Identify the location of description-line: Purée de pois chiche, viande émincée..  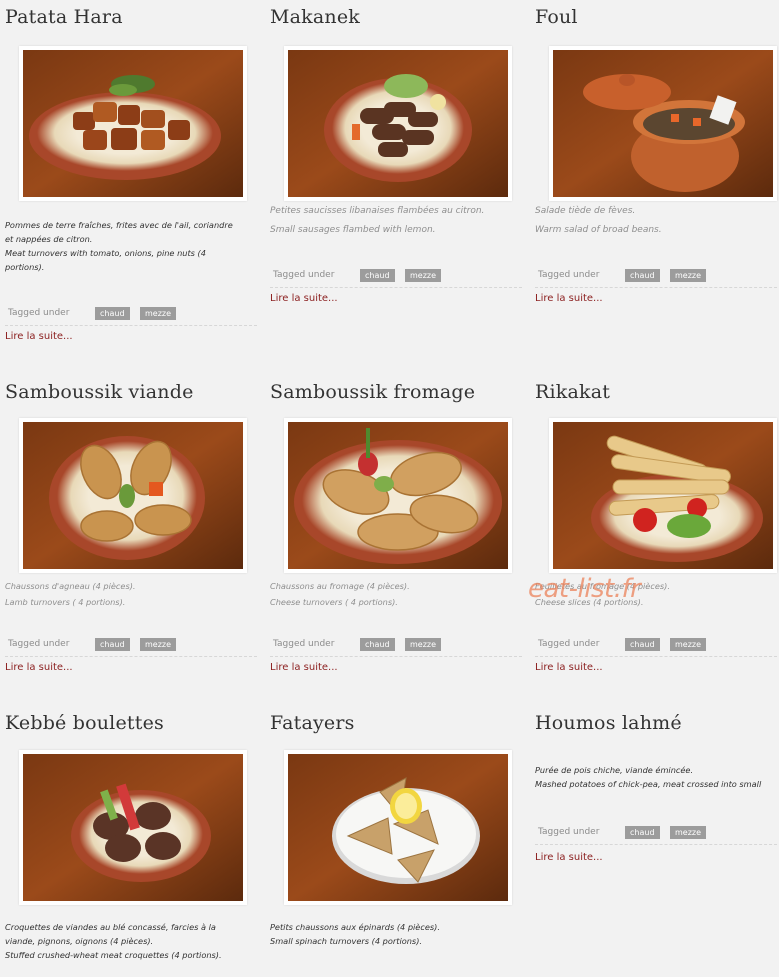
(614, 770).